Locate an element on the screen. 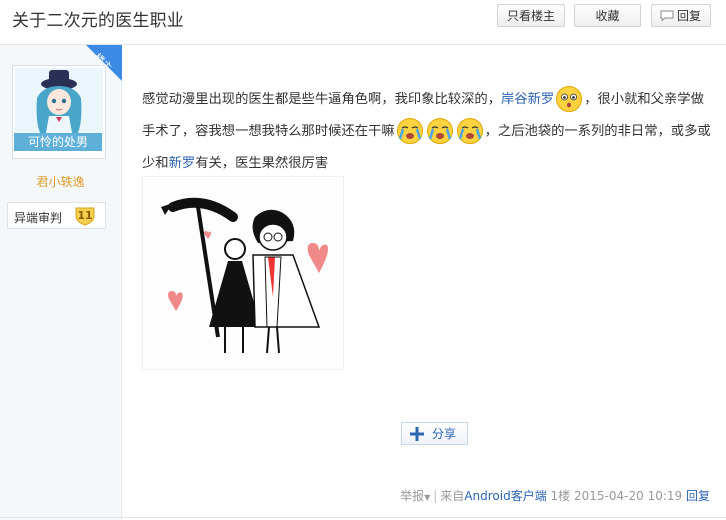  plus-icon is located at coordinates (417, 434).